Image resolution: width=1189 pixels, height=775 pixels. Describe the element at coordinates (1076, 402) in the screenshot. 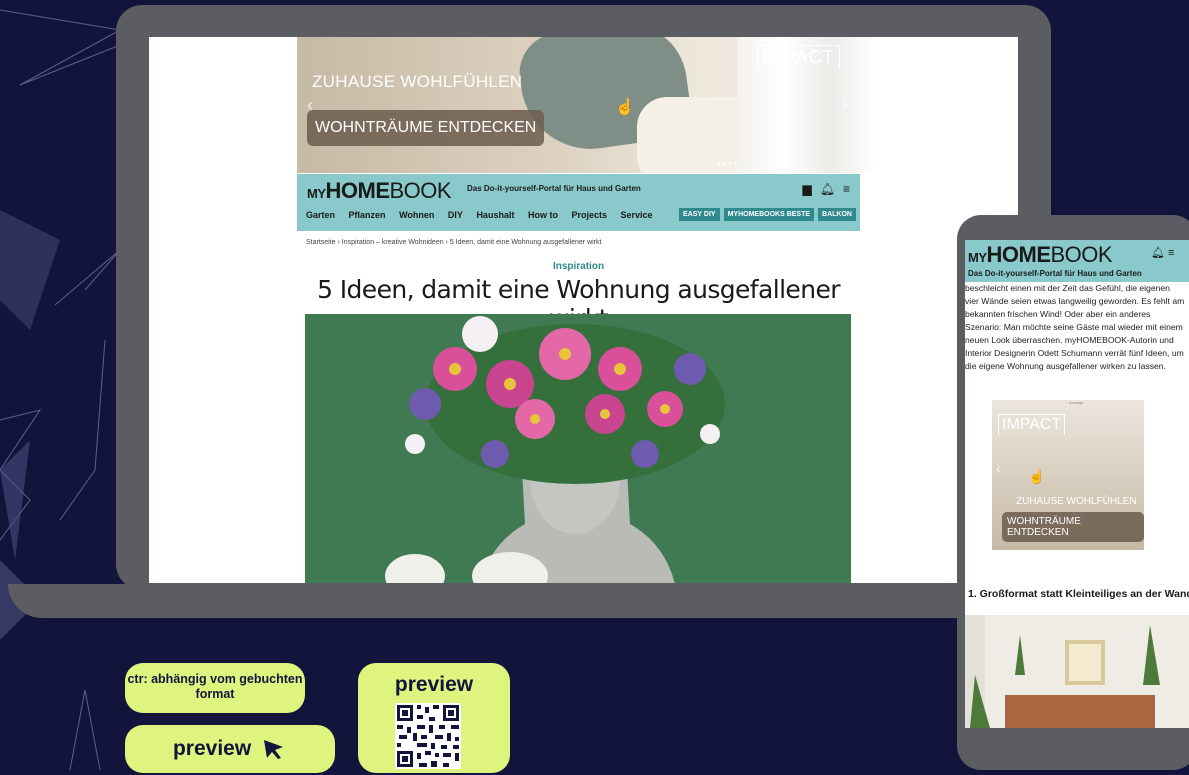

I see `ad-label: Anzeige` at that location.